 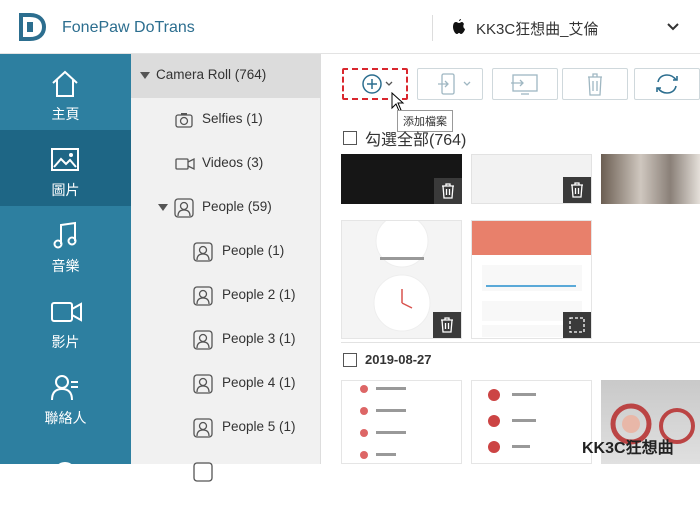 I want to click on album-label: Videos (3), so click(x=233, y=162).